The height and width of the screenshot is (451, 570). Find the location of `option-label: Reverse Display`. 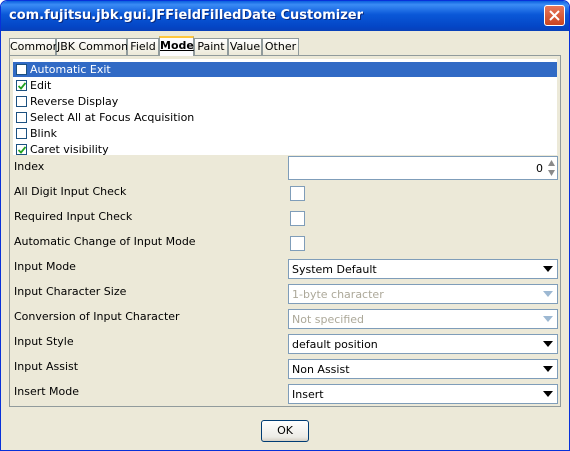

option-label: Reverse Display is located at coordinates (74, 101).